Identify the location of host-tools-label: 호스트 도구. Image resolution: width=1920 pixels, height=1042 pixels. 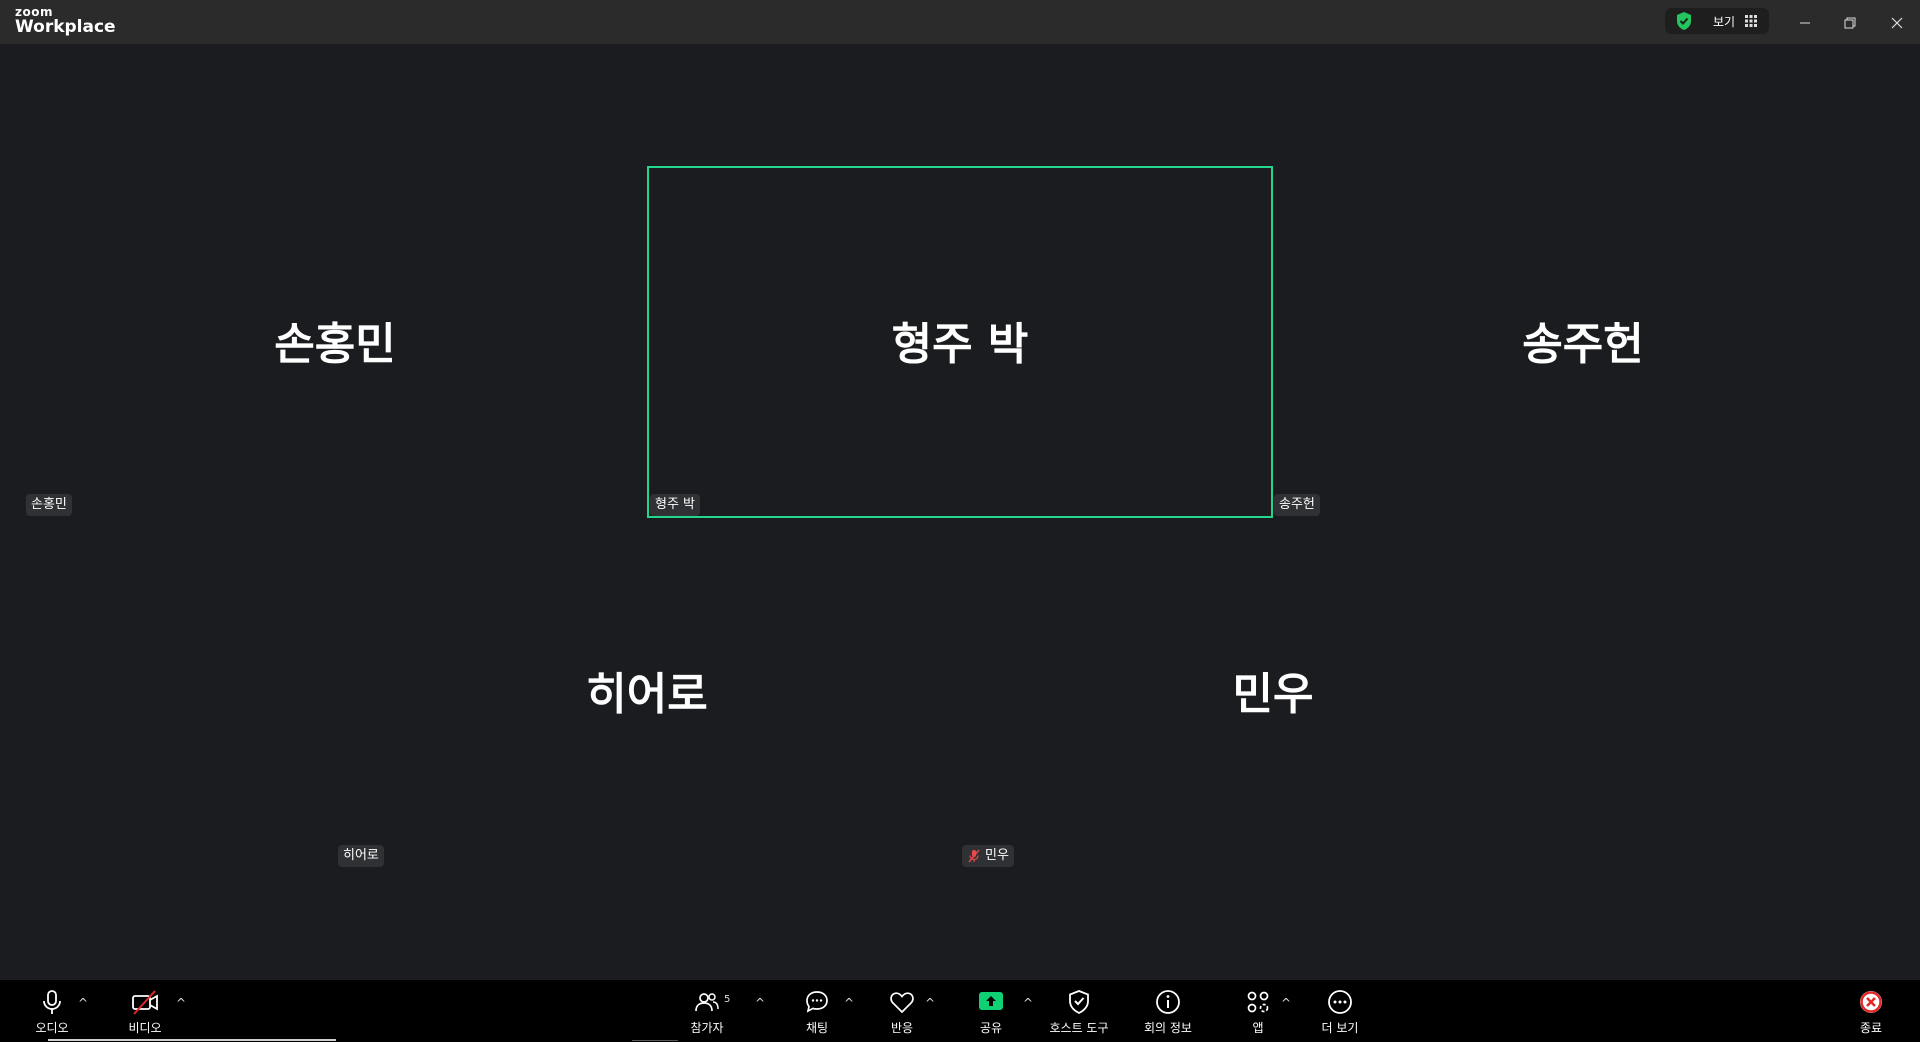
(1079, 1028).